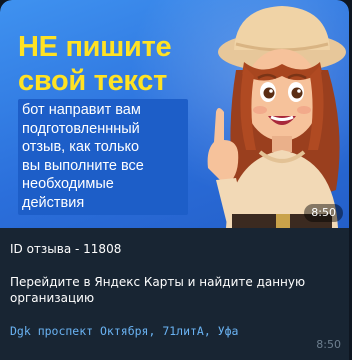 This screenshot has height=360, width=352. What do you see at coordinates (95, 64) in the screenshot?
I see `image-title: НЕ пишите свой текст` at bounding box center [95, 64].